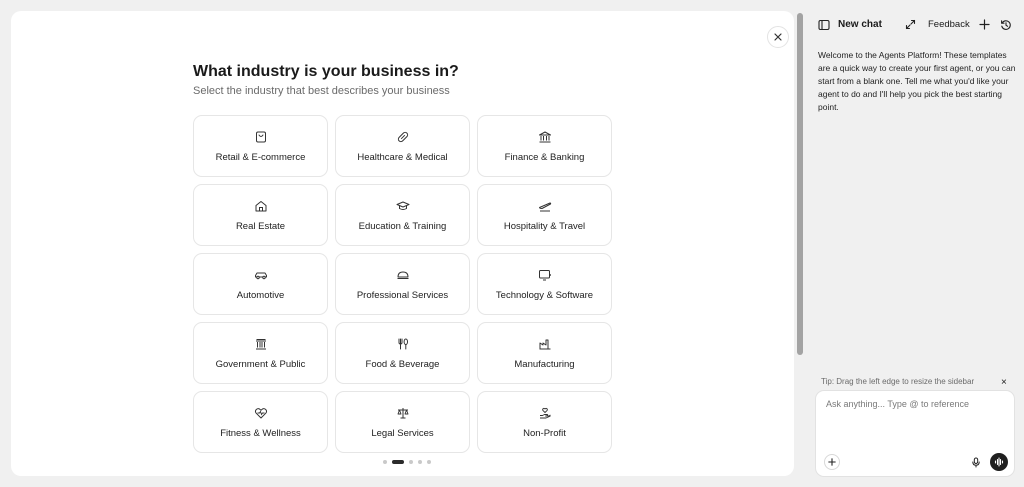 This screenshot has height=487, width=1024. I want to click on feedback-button: Feedback, so click(949, 24).